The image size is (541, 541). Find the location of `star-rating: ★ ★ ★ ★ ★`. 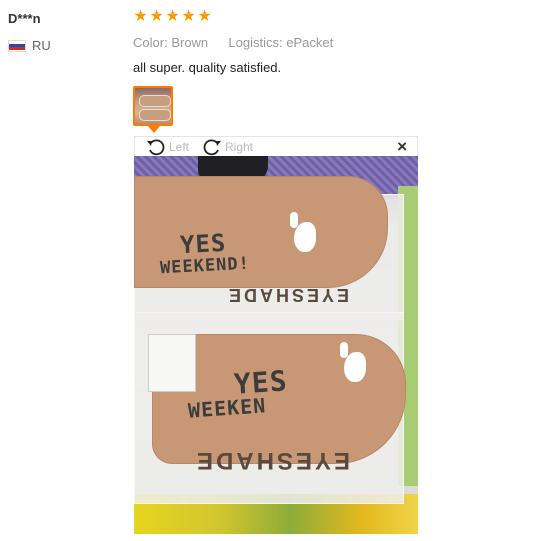

star-rating: ★ ★ ★ ★ ★ is located at coordinates (172, 16).